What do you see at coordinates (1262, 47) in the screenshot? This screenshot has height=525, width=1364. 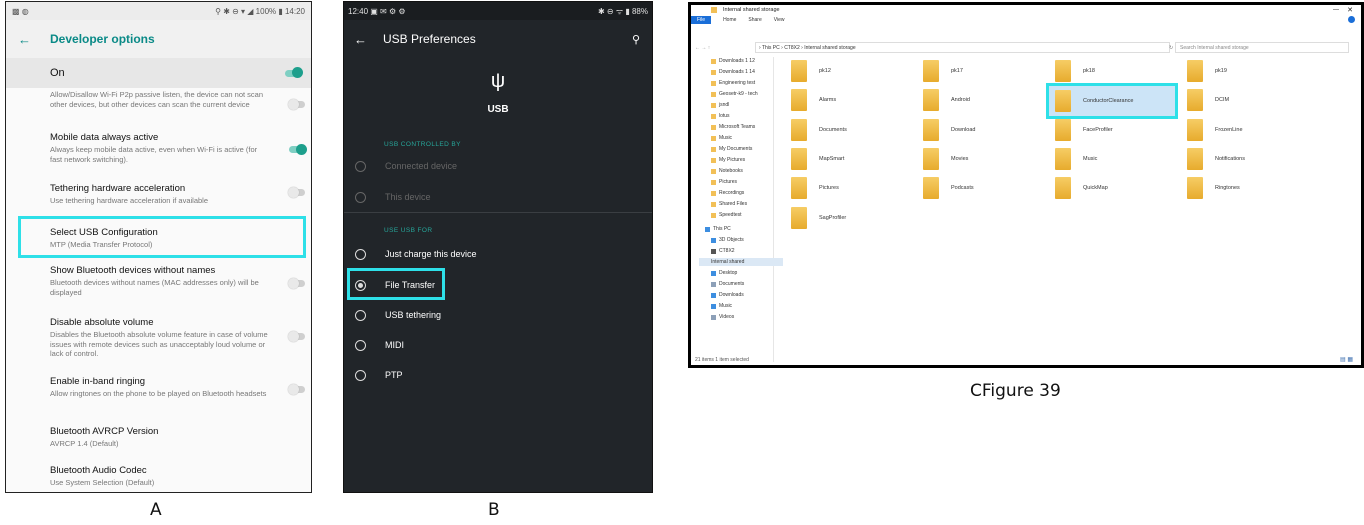 I see `search-box: Search Internal shared storage` at bounding box center [1262, 47].